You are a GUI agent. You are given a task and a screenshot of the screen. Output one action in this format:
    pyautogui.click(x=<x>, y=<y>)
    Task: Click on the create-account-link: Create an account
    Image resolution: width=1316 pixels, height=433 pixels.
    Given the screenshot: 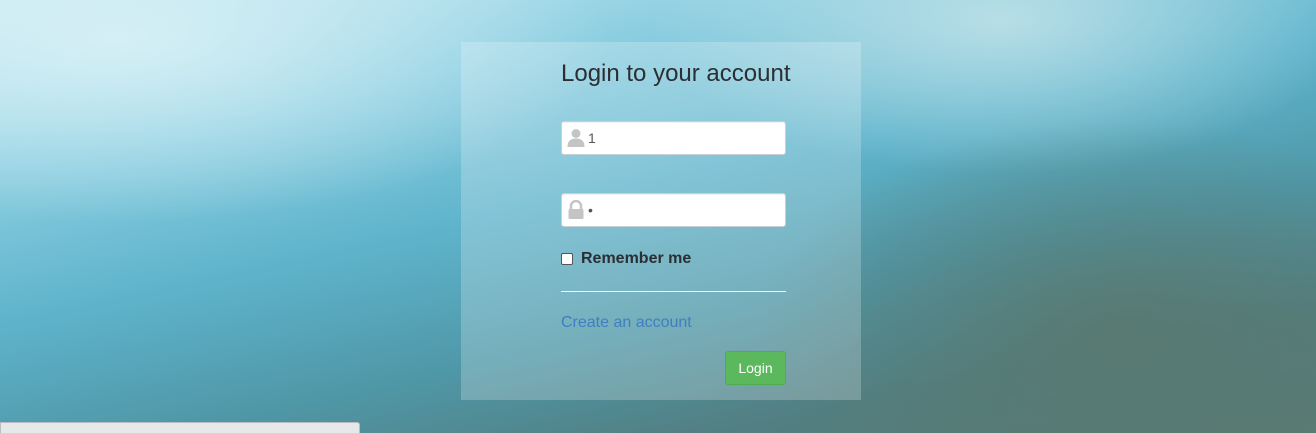 What is the action you would take?
    pyautogui.click(x=626, y=323)
    